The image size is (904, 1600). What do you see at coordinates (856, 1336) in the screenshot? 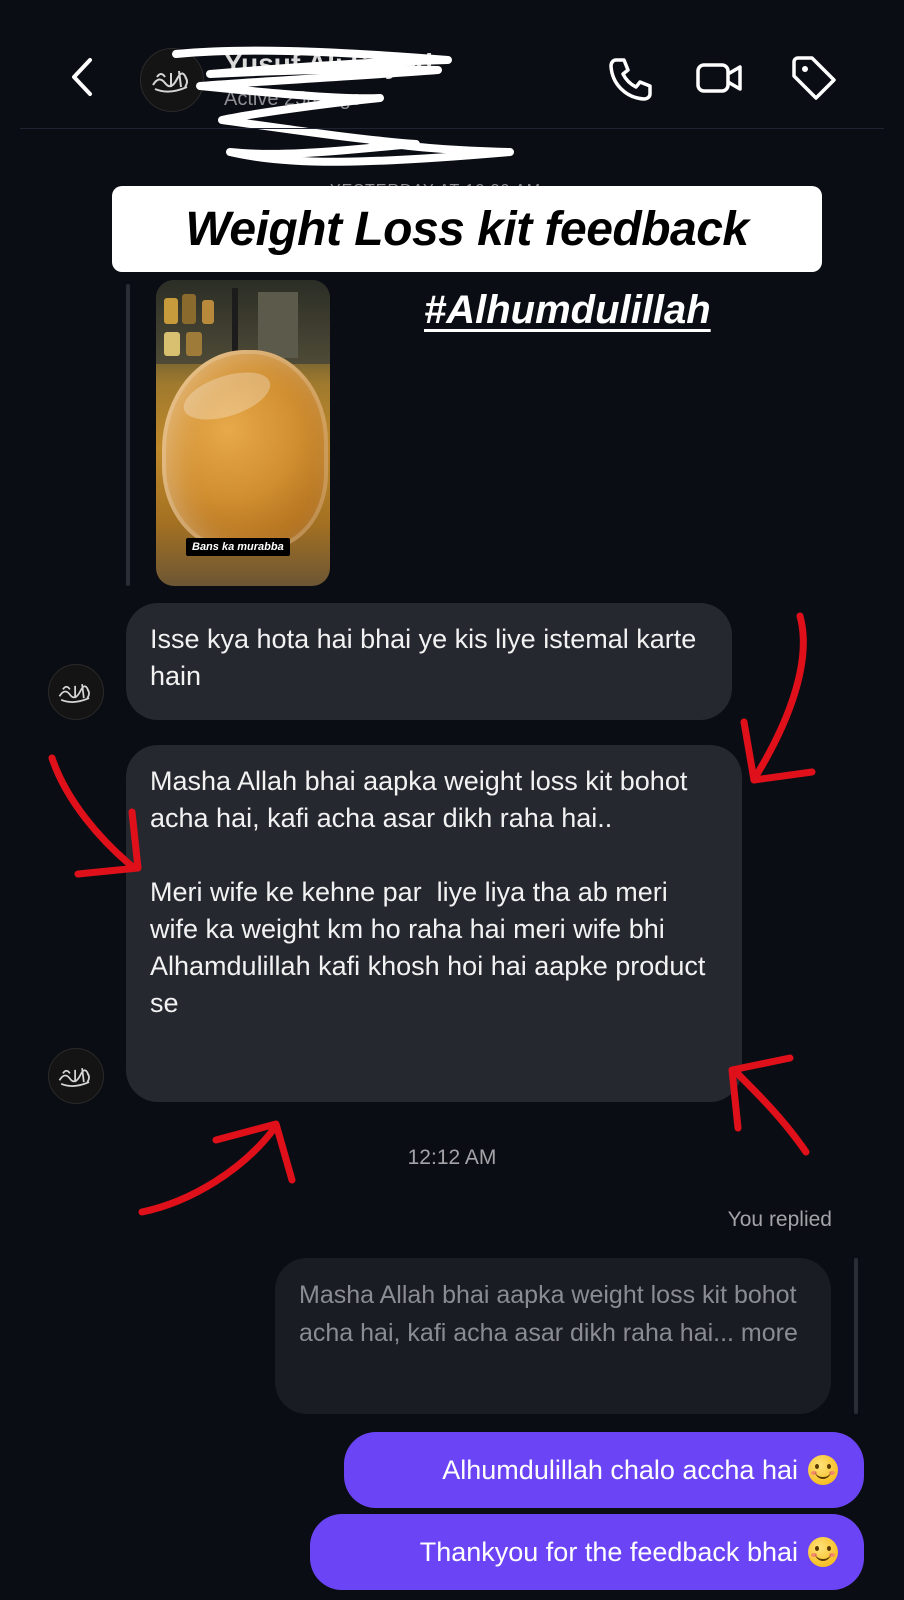
I see `reply-rail` at bounding box center [856, 1336].